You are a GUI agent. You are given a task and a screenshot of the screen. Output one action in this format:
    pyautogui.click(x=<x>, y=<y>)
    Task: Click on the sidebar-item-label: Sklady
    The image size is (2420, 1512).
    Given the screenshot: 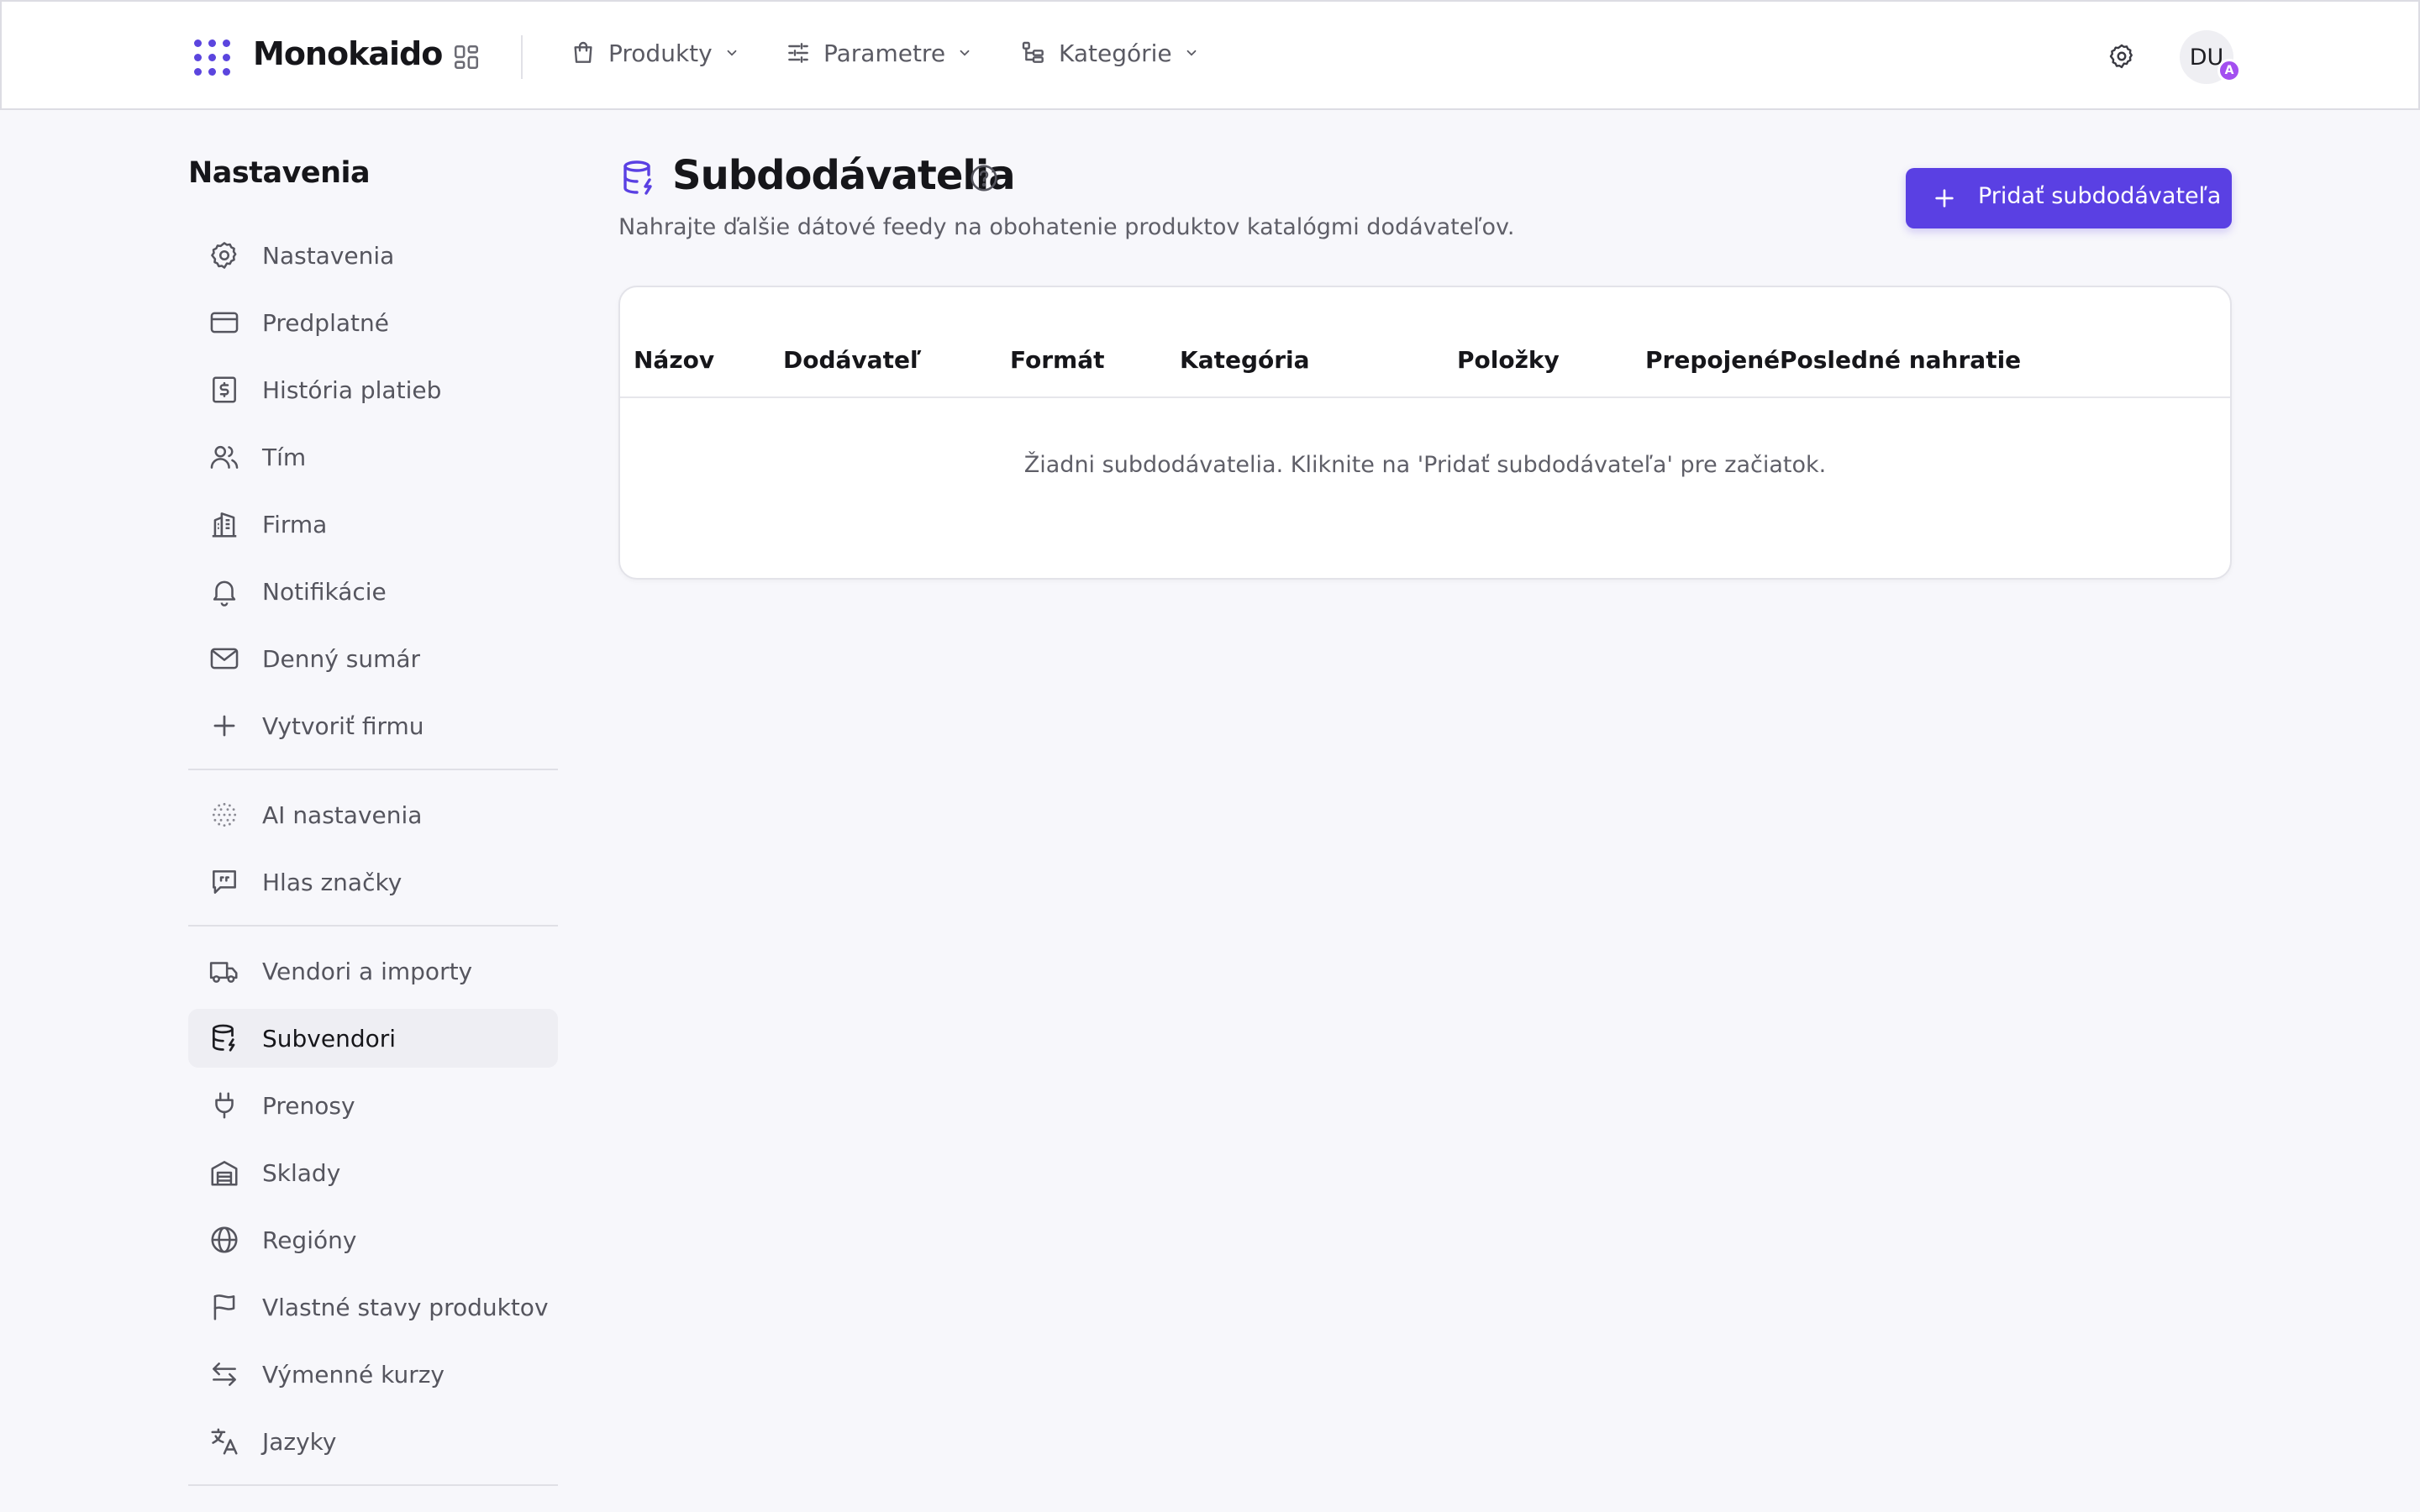 What is the action you would take?
    pyautogui.click(x=301, y=1172)
    